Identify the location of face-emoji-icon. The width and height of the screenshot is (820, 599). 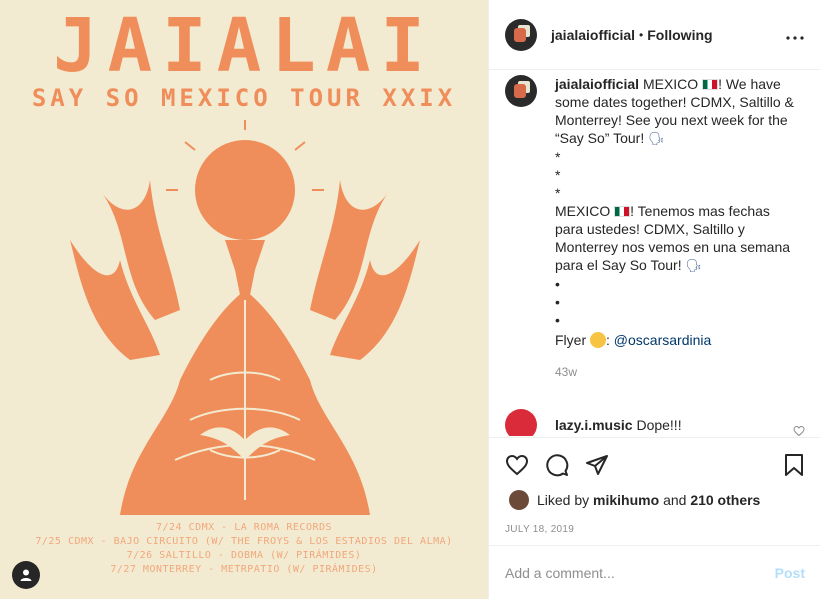
(598, 340).